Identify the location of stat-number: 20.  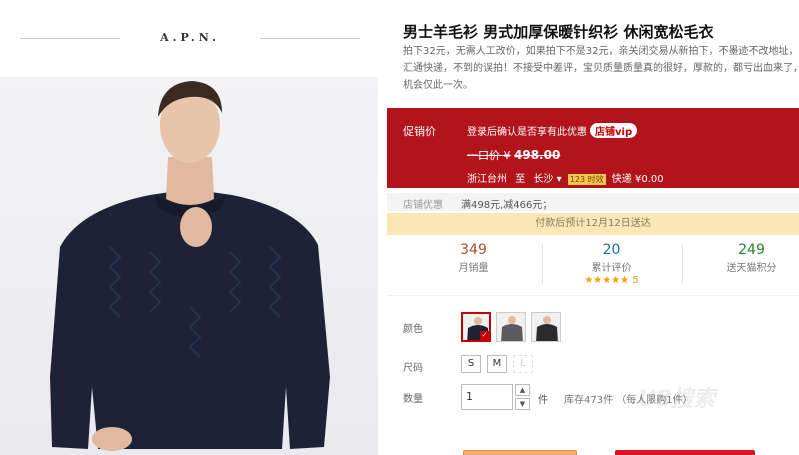
(611, 250).